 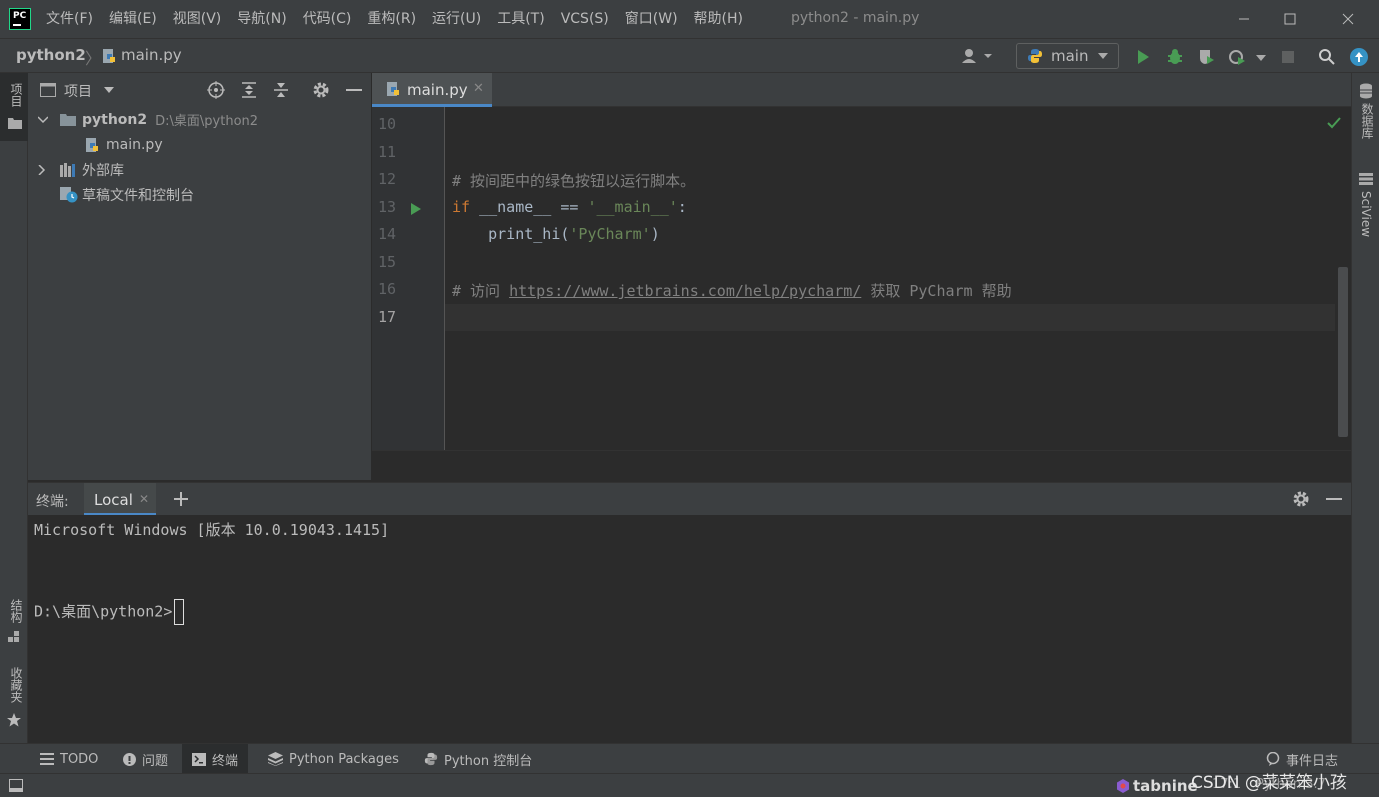 What do you see at coordinates (1327, 57) in the screenshot?
I see `search-icon` at bounding box center [1327, 57].